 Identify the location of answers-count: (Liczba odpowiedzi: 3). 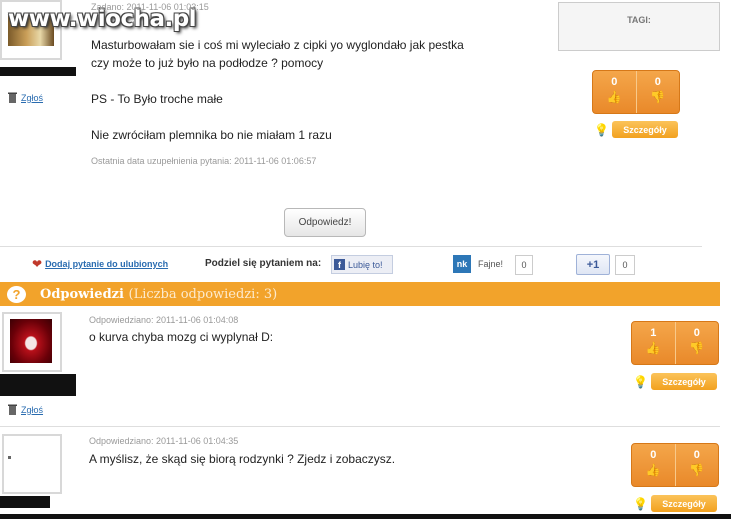
(203, 294).